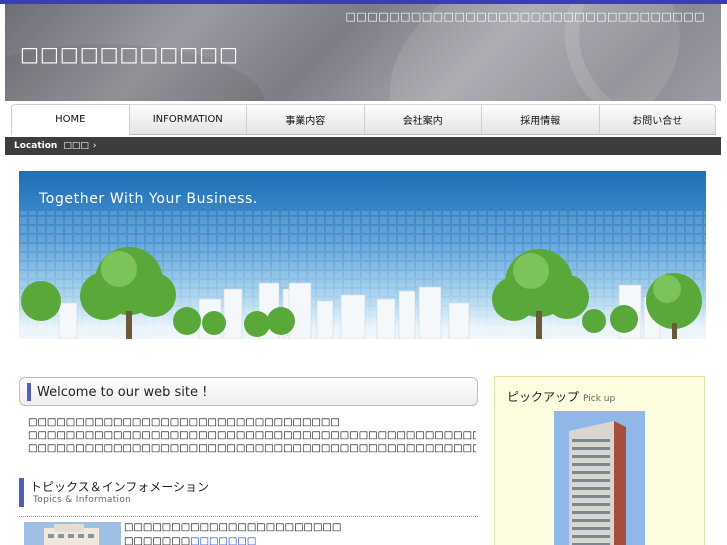 The height and width of the screenshot is (545, 727). What do you see at coordinates (599, 399) in the screenshot?
I see `pickup-subtitle: Pick up` at bounding box center [599, 399].